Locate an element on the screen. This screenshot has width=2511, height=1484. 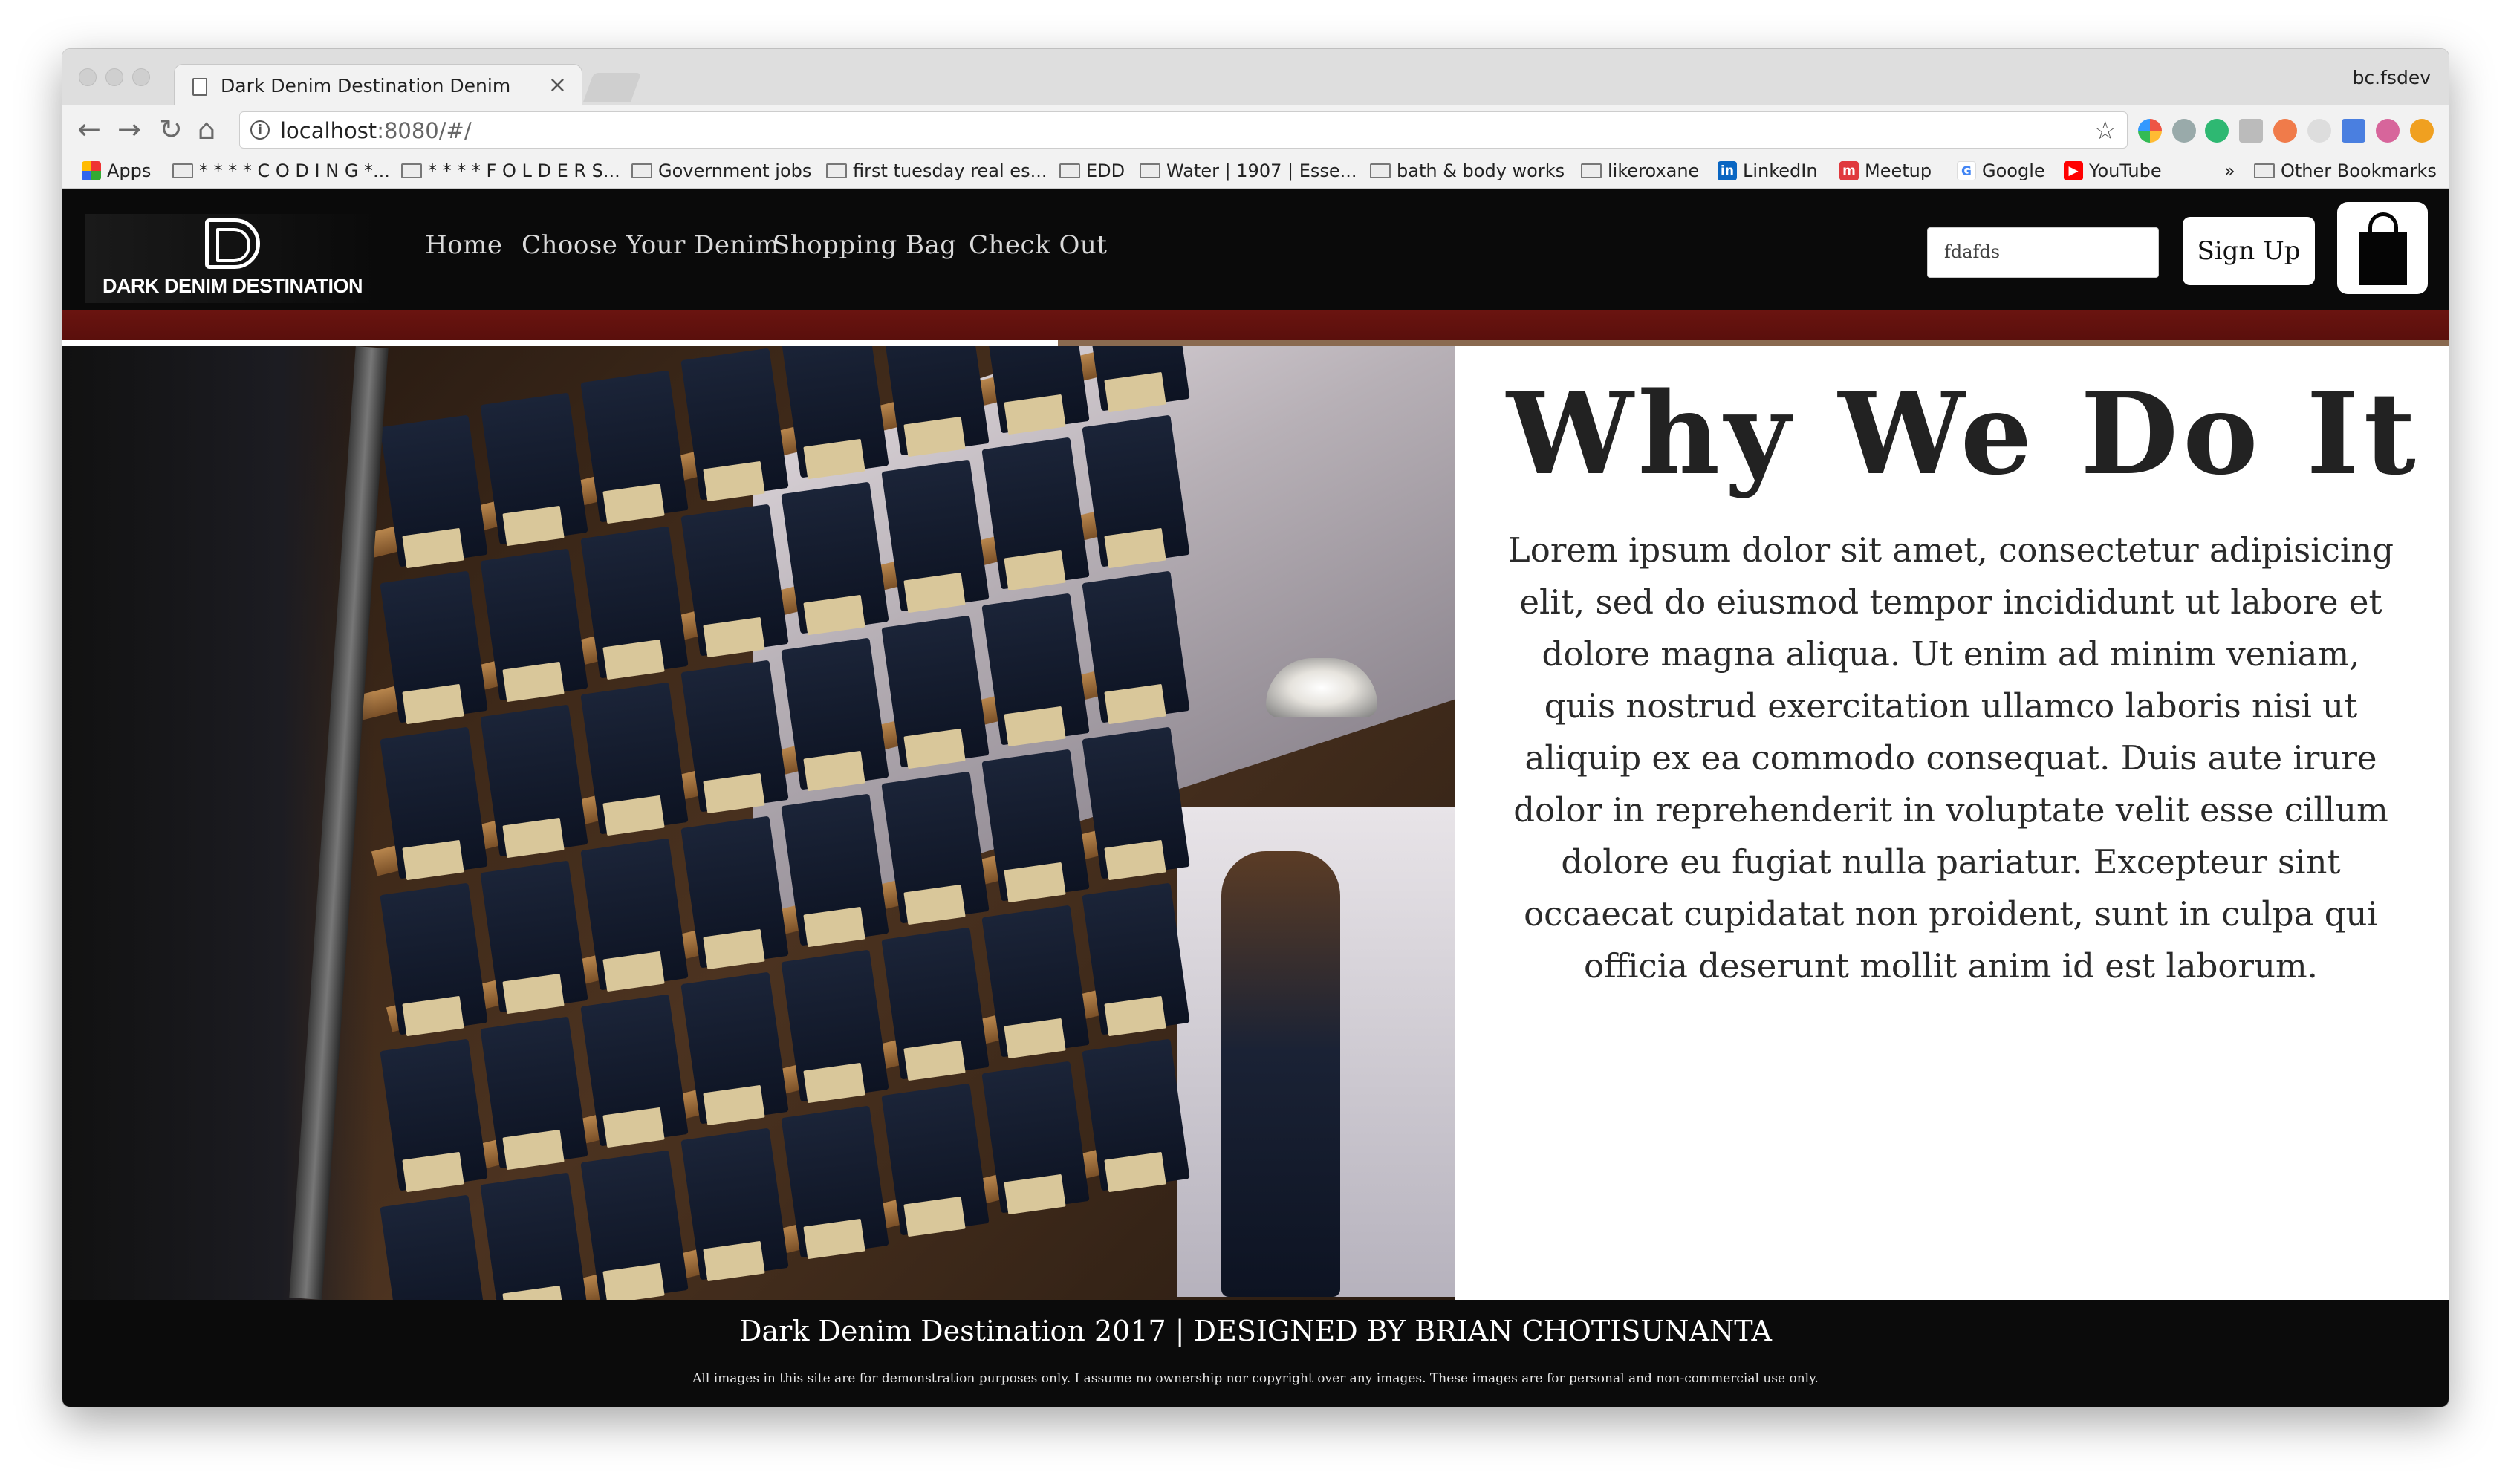
bookmark-meetup: m Meetup is located at coordinates (1886, 171).